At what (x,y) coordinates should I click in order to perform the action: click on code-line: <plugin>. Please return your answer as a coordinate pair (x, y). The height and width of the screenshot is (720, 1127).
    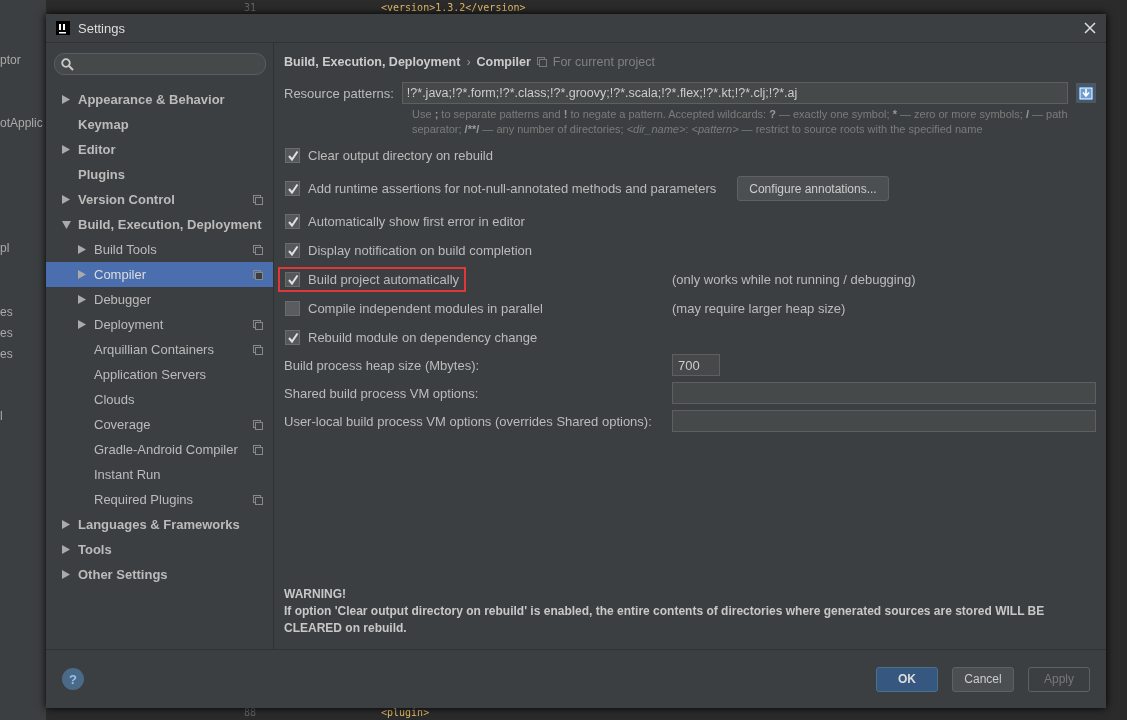
    Looking at the image, I should click on (405, 712).